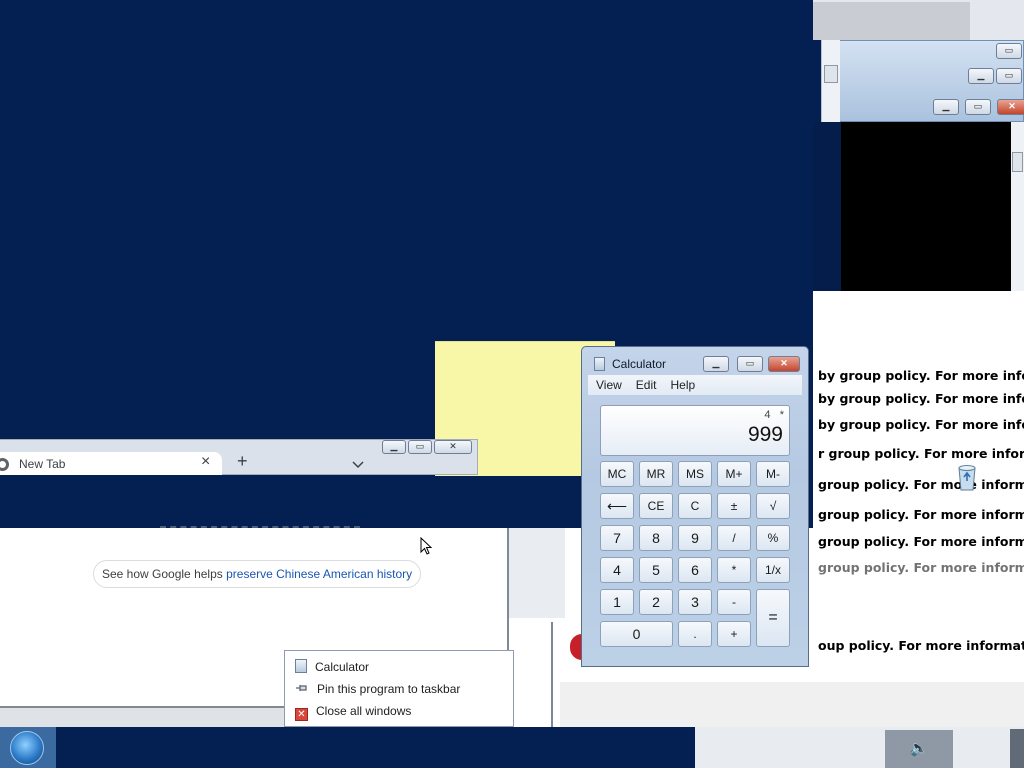 The width and height of the screenshot is (1024, 768). What do you see at coordinates (426, 545) in the screenshot?
I see `mouse-cursor` at bounding box center [426, 545].